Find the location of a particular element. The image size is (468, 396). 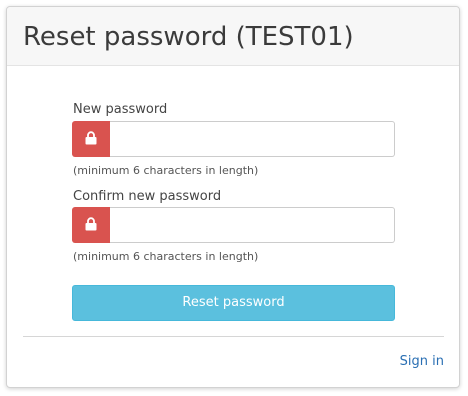

new-password-group is located at coordinates (233, 139).